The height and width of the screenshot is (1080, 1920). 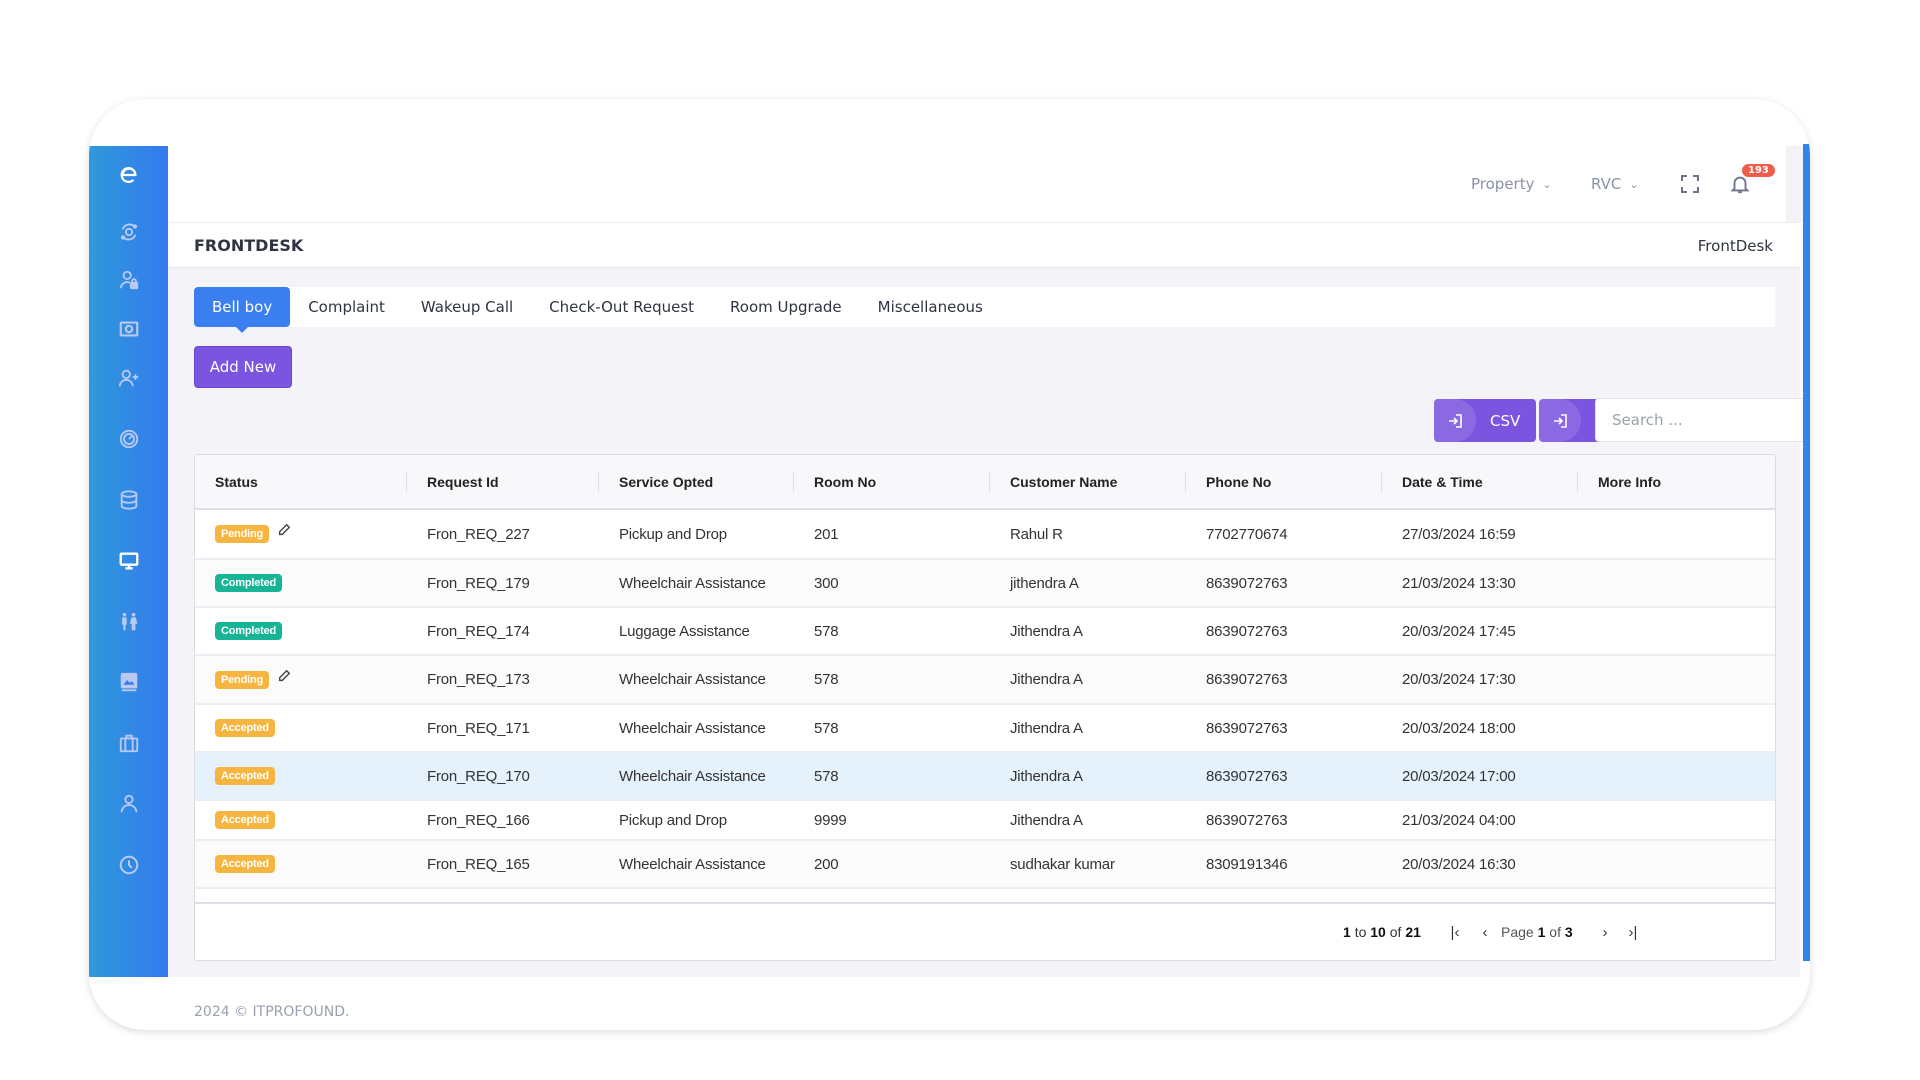 I want to click on fullscreen-button, so click(x=1690, y=184).